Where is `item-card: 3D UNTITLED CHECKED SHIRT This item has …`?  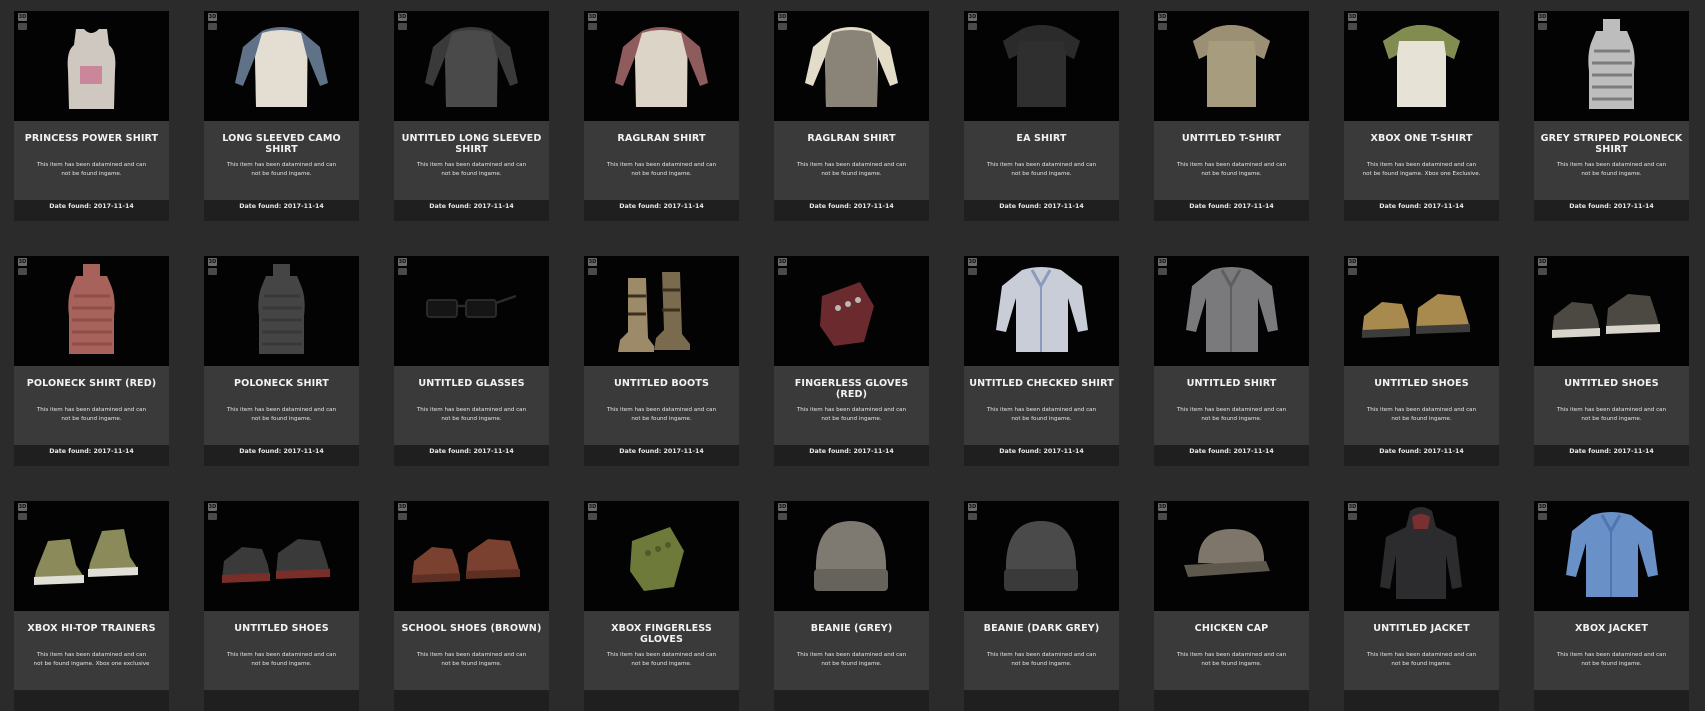
item-card: 3D UNTITLED CHECKED SHIRT This item has … is located at coordinates (1041, 361).